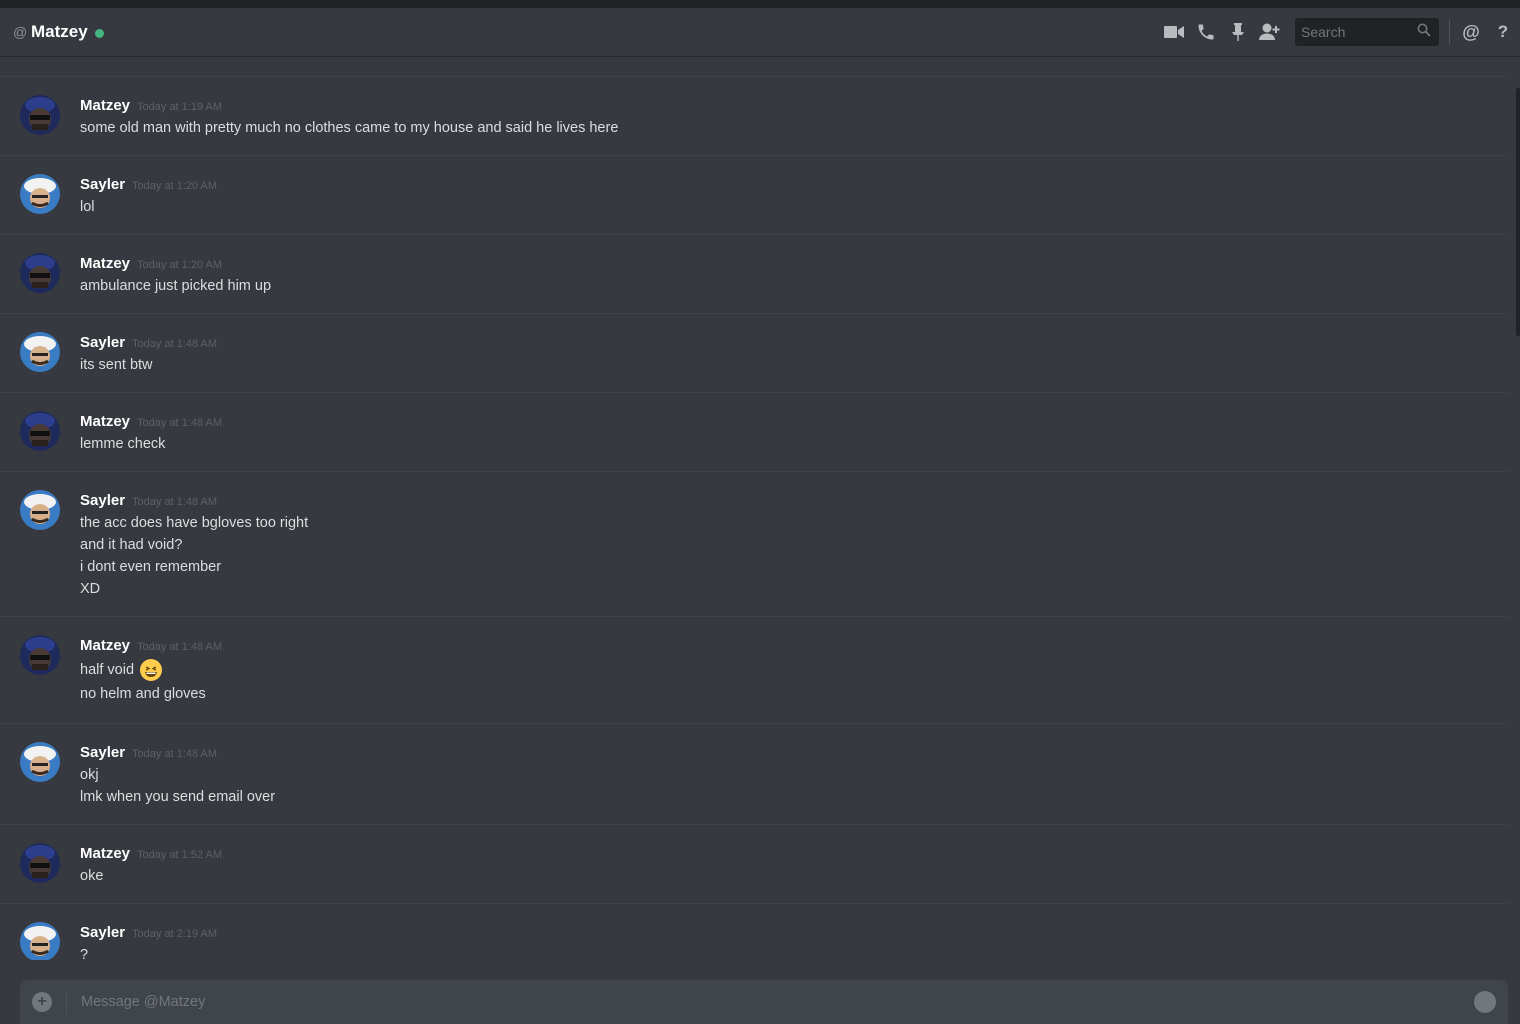 This screenshot has height=1024, width=1520. What do you see at coordinates (151, 670) in the screenshot?
I see `grinning-squinting-face-icon` at bounding box center [151, 670].